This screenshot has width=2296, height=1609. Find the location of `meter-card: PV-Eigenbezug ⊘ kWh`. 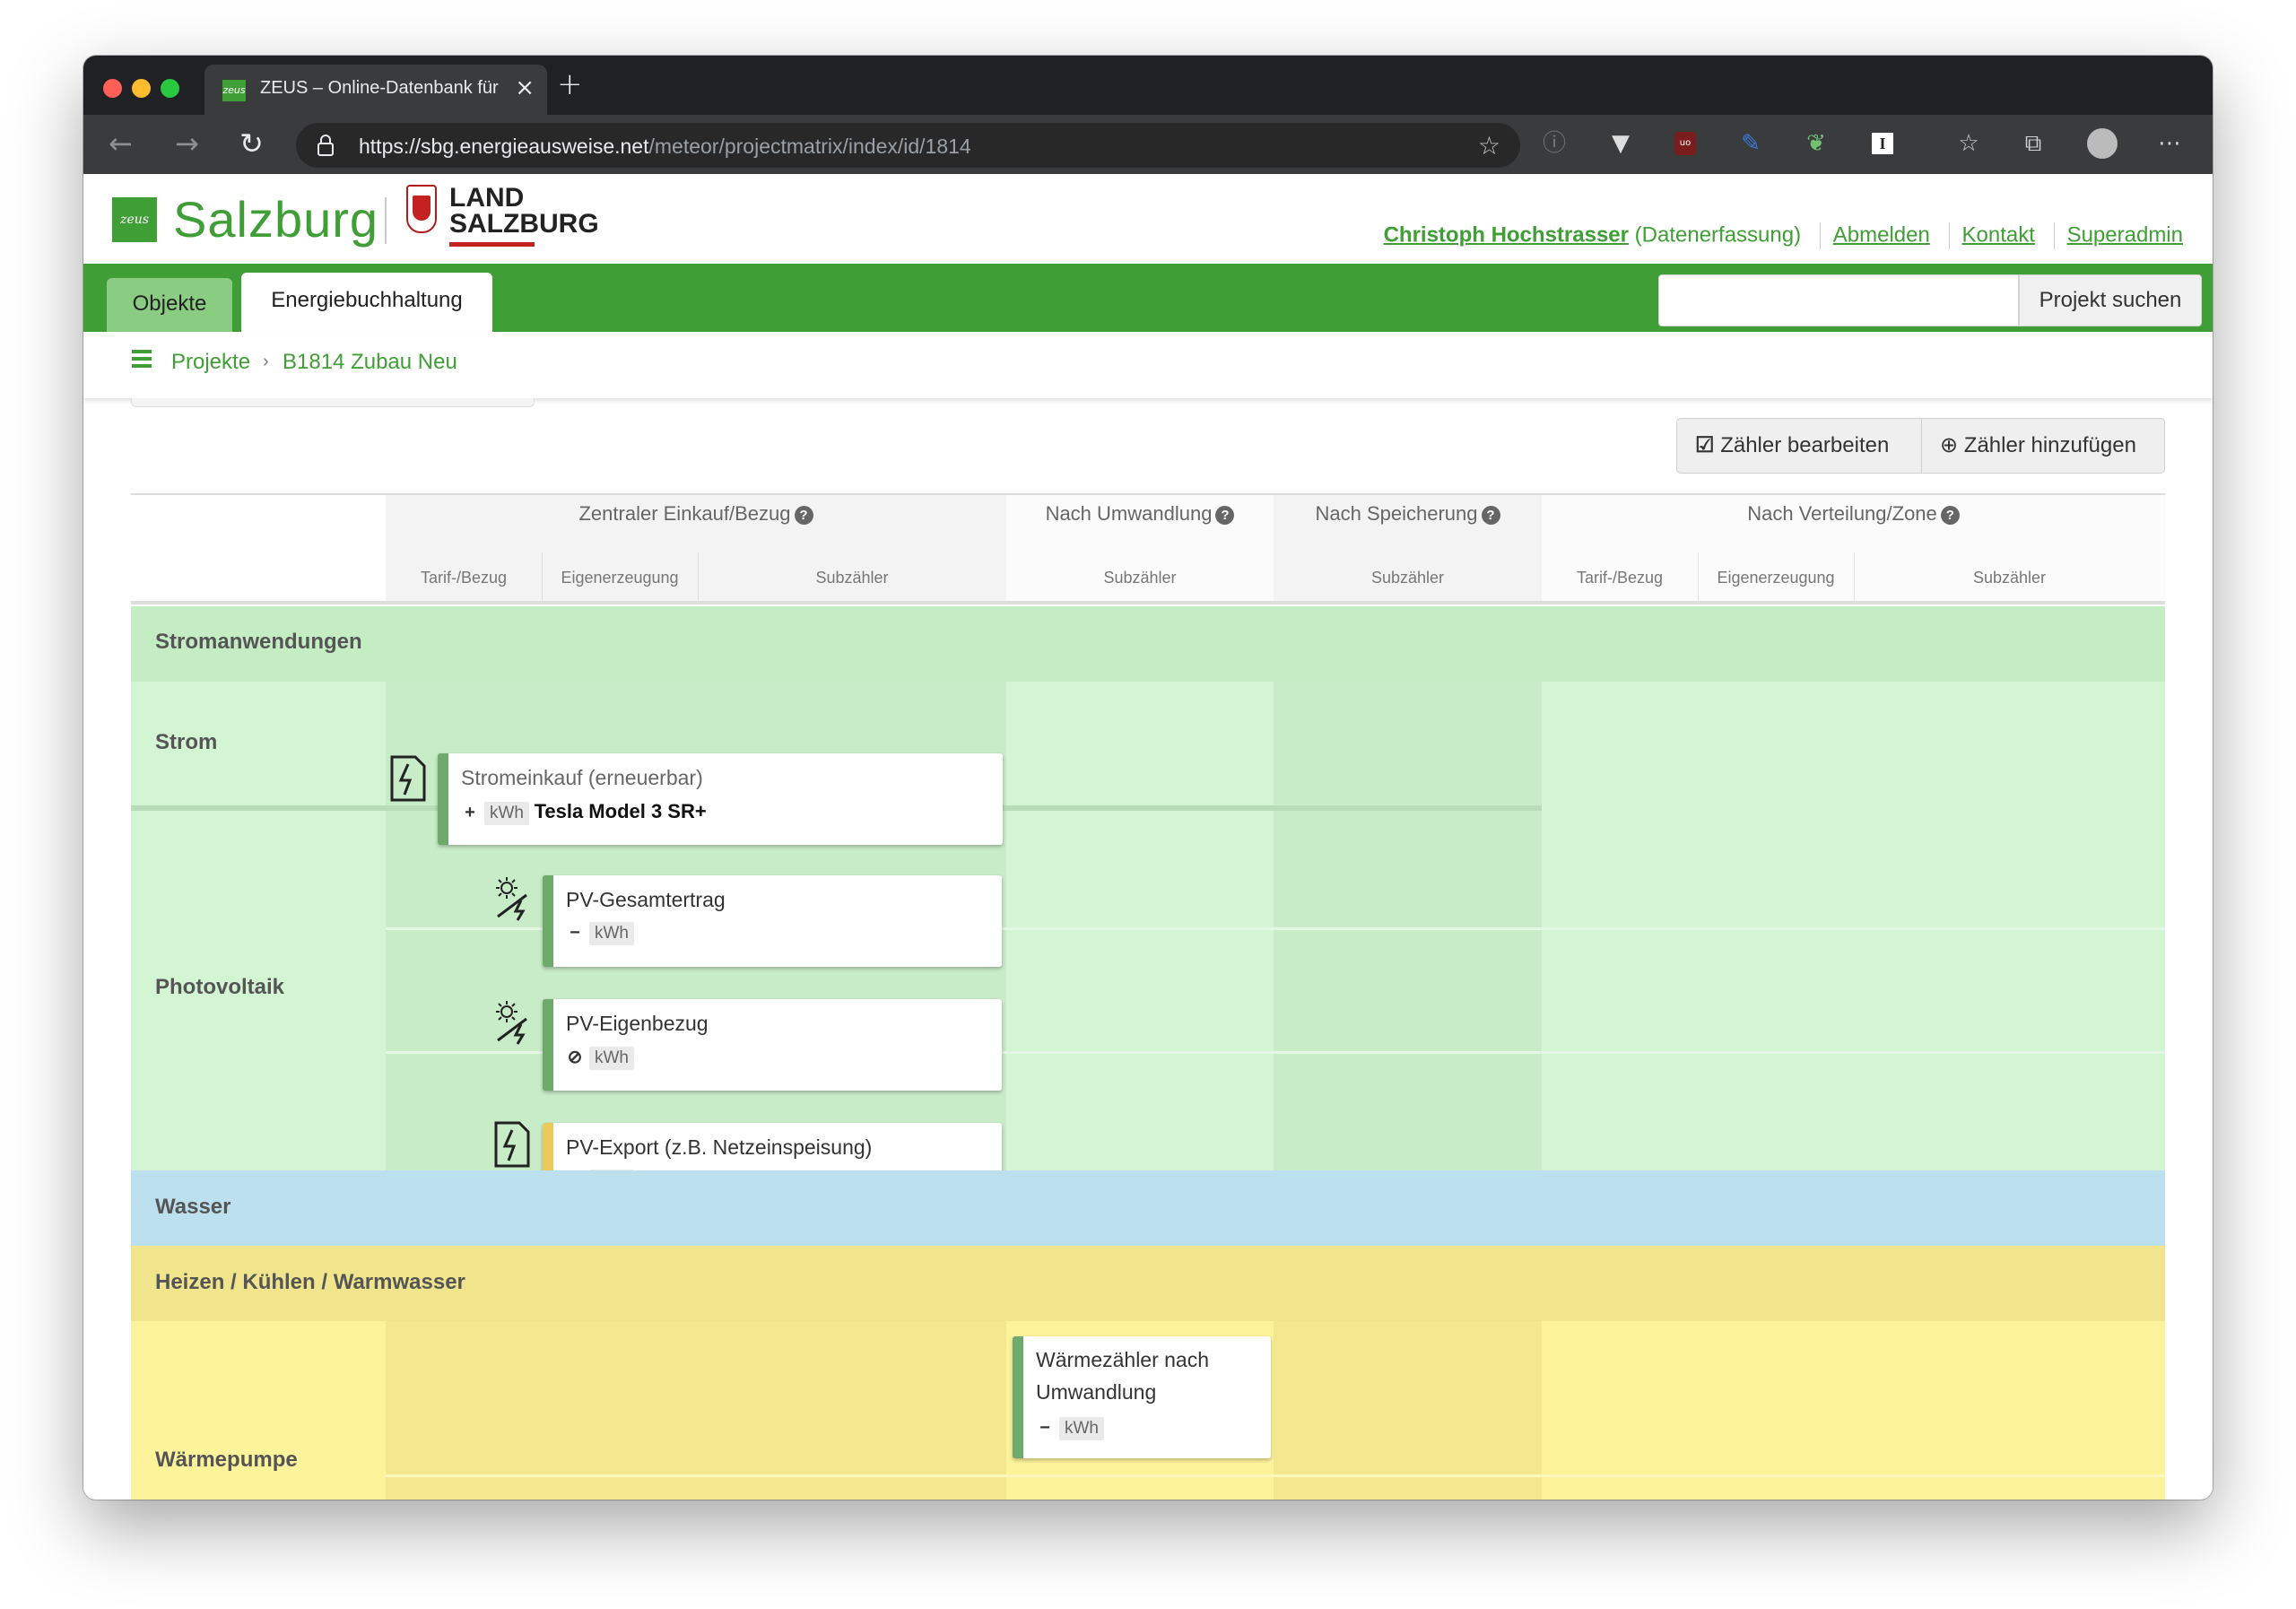

meter-card: PV-Eigenbezug ⊘ kWh is located at coordinates (772, 1045).